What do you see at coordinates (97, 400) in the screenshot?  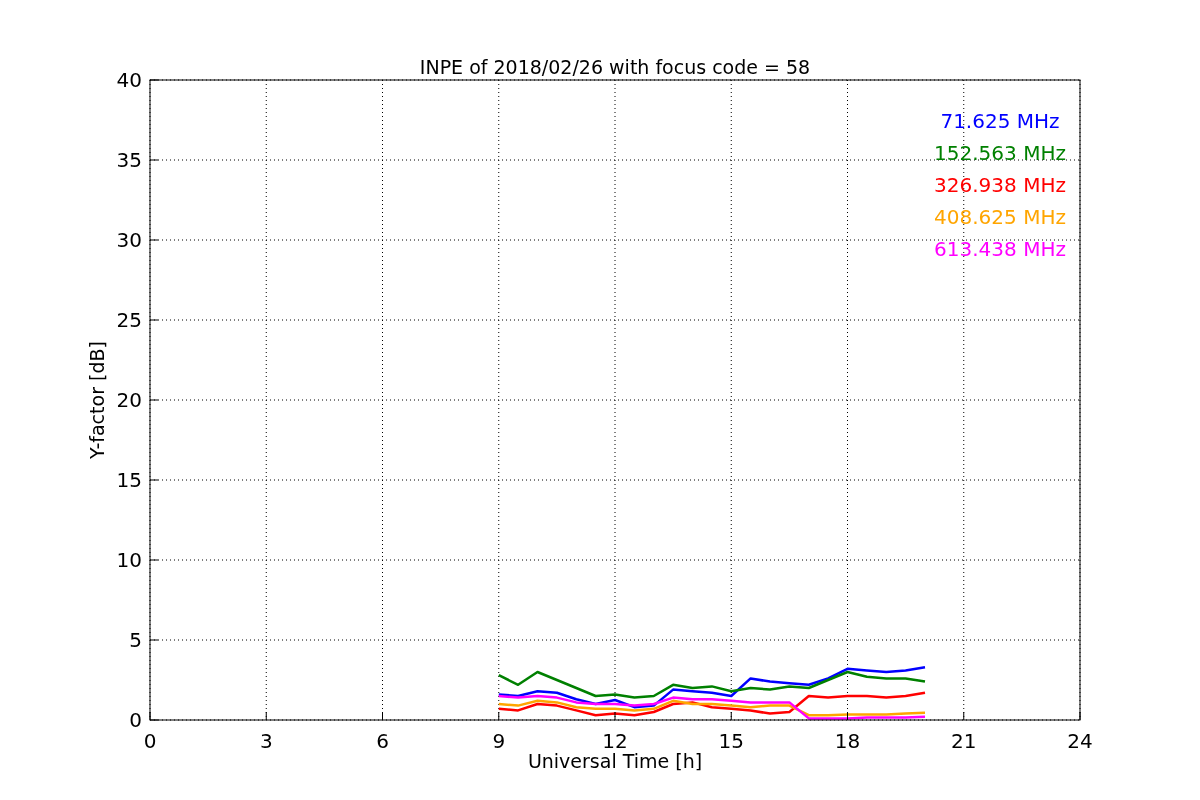 I see `y-axis-label: Y-factor [dB]` at bounding box center [97, 400].